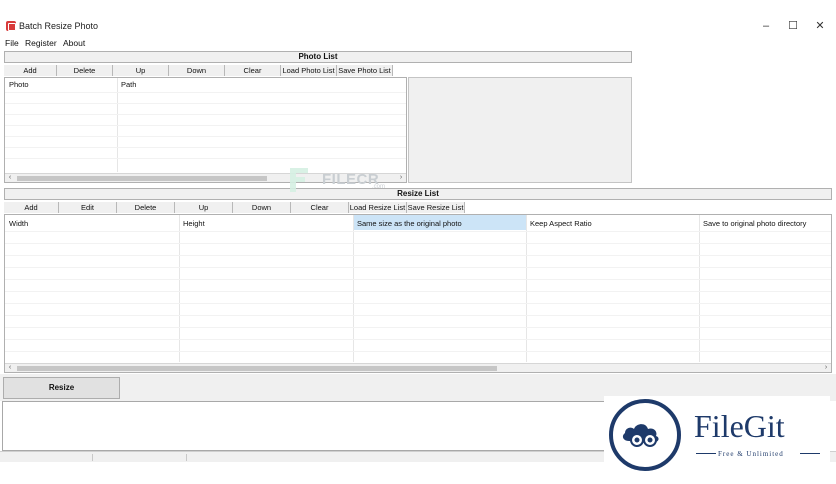 The image size is (836, 484). What do you see at coordinates (520, 130) in the screenshot?
I see `photo-preview-area` at bounding box center [520, 130].